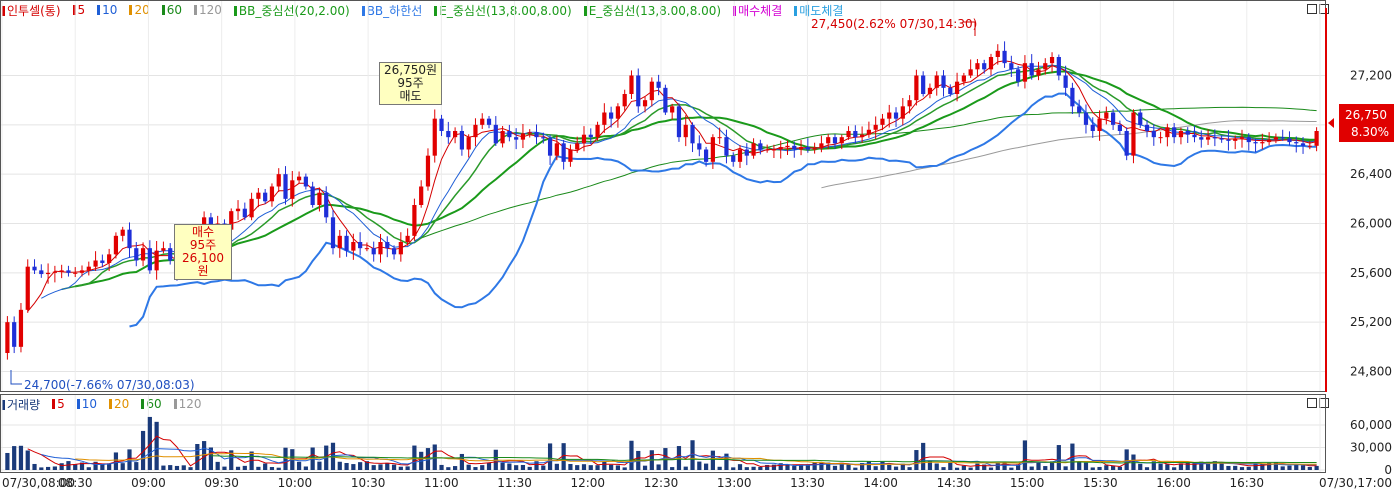 The image size is (1394, 492). Describe the element at coordinates (1371, 174) in the screenshot. I see `y-tick-label: 26,400` at that location.